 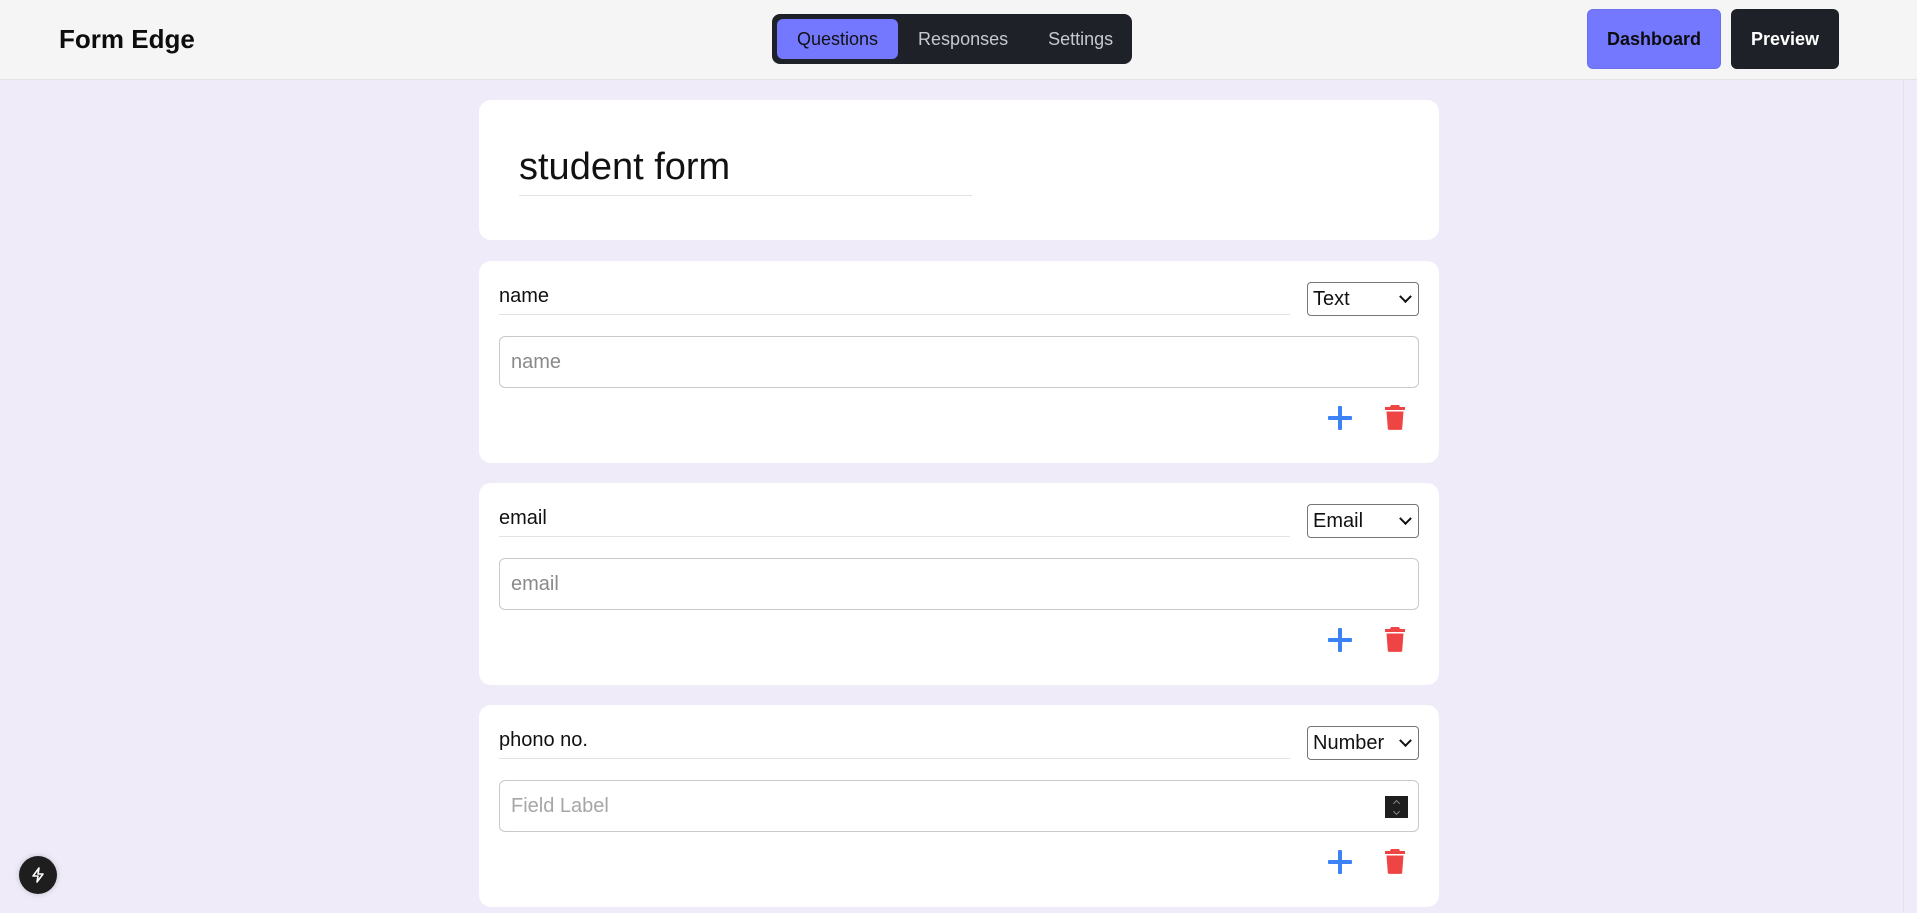 I want to click on tab-questions: Questions, so click(x=838, y=39).